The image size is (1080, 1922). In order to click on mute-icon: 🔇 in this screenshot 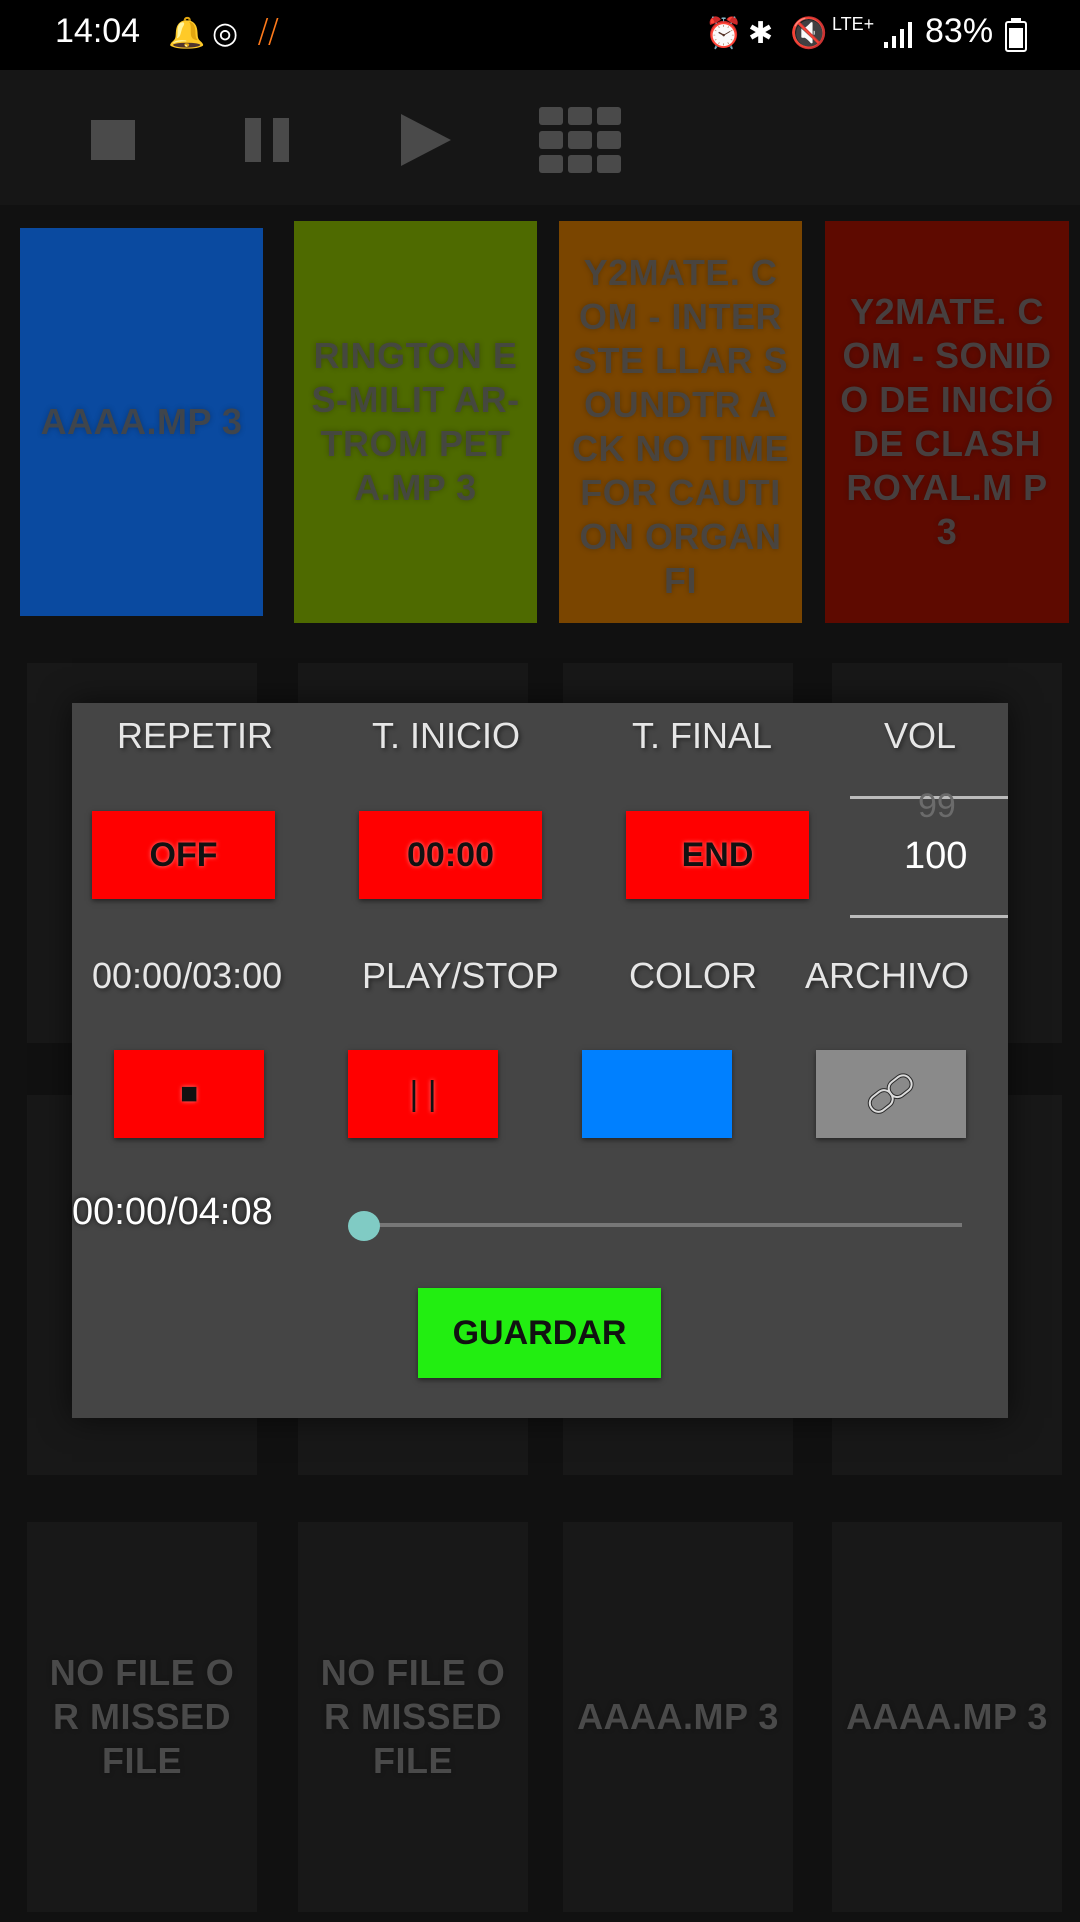, I will do `click(809, 33)`.